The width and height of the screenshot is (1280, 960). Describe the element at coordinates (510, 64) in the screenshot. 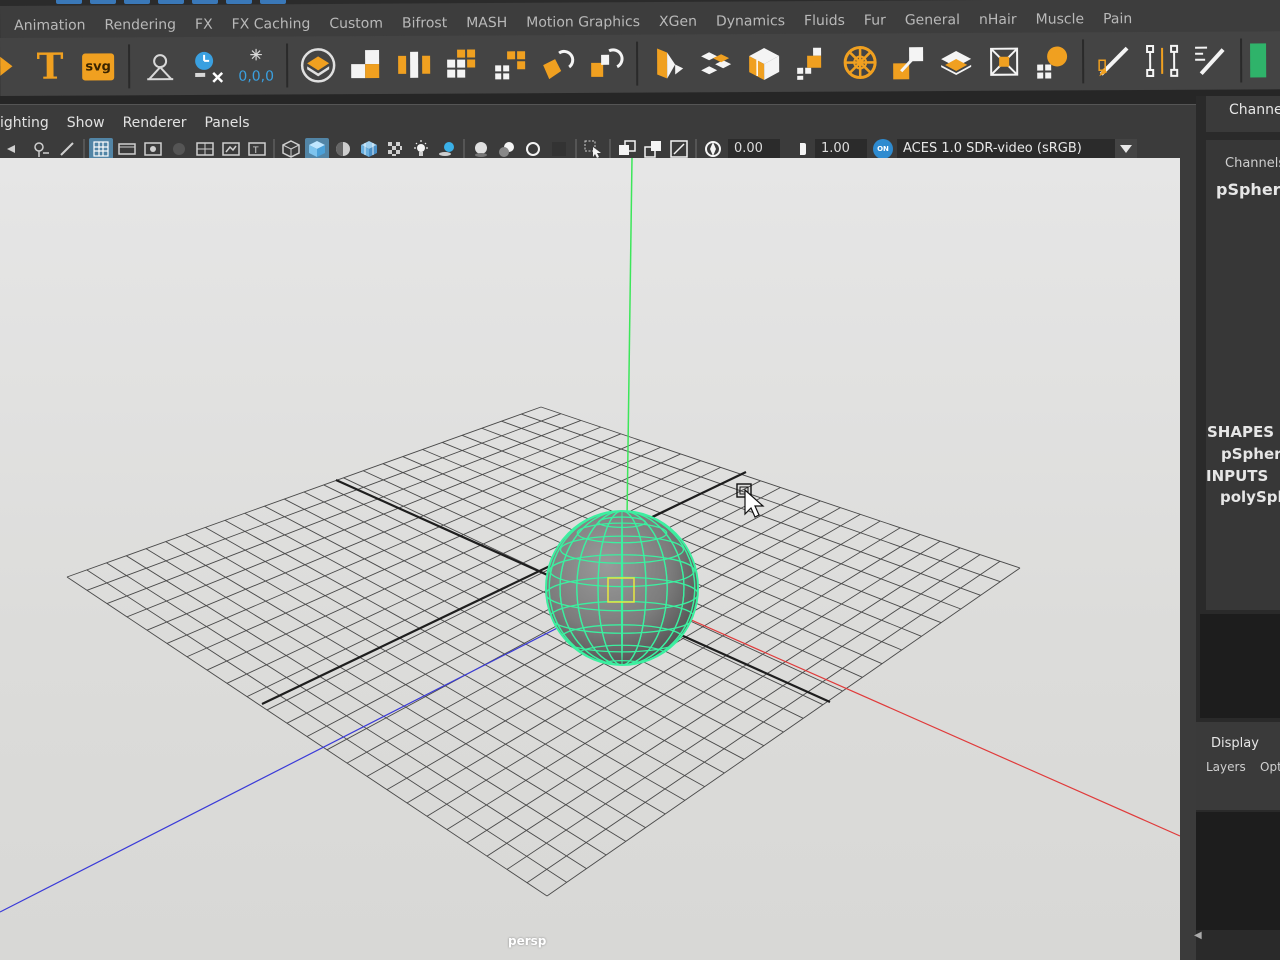

I see `mash-offset-icon` at that location.